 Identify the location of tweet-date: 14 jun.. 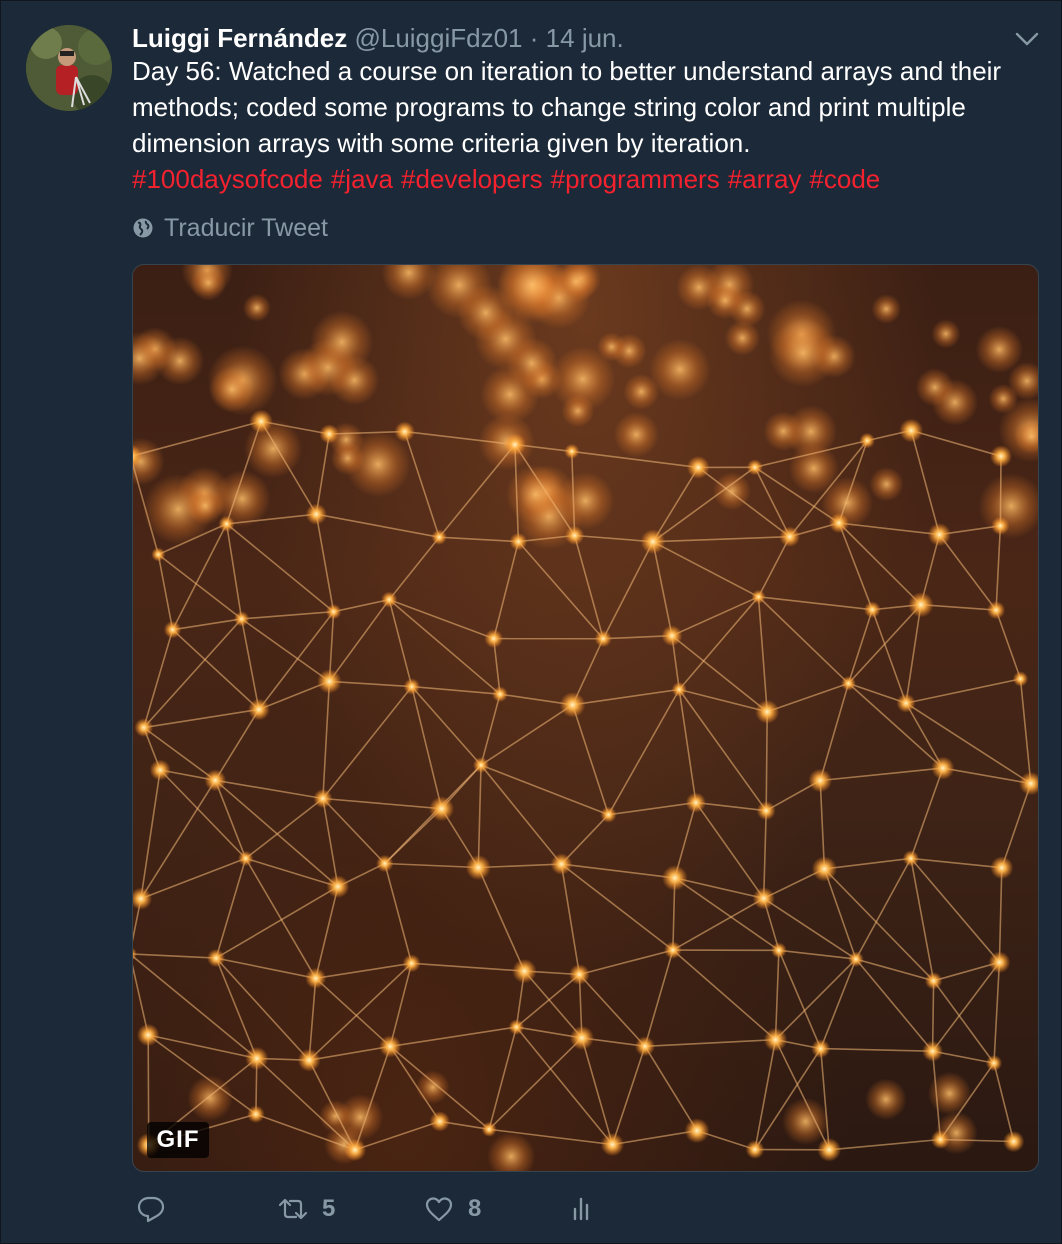
(585, 38).